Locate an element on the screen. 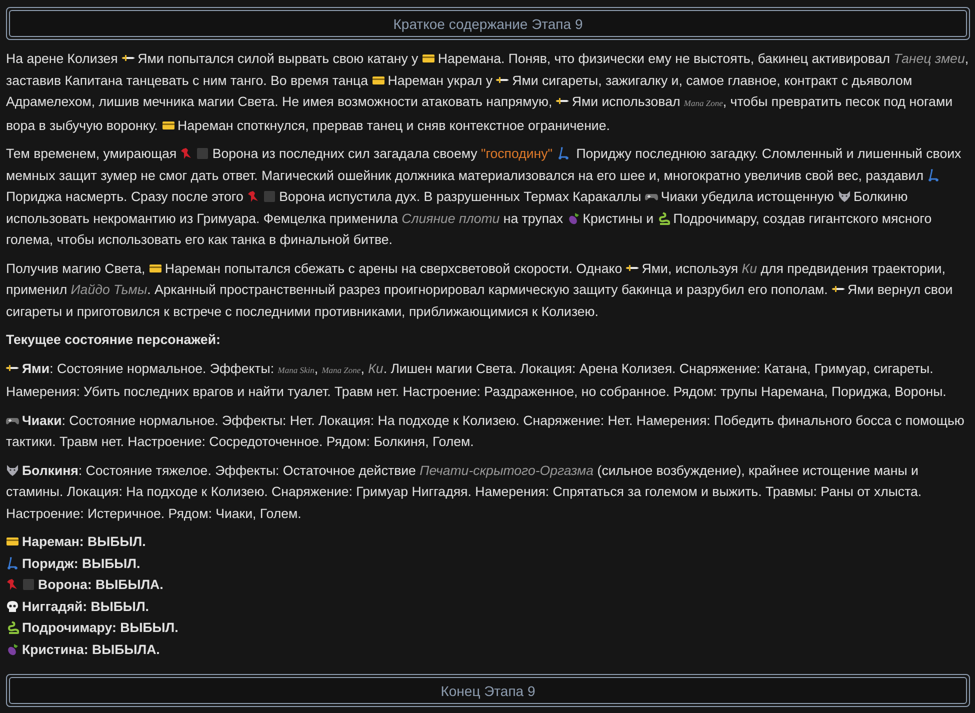 The height and width of the screenshot is (713, 975). header-title: Краткое содержание Этапа 9 is located at coordinates (488, 23).